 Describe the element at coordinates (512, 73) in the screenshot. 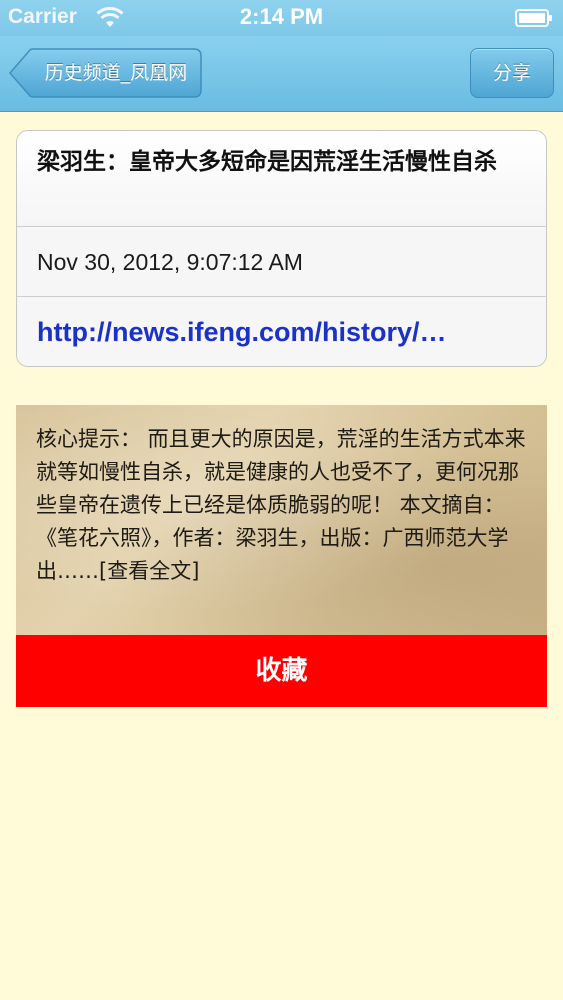

I see `share-button: 分享` at that location.